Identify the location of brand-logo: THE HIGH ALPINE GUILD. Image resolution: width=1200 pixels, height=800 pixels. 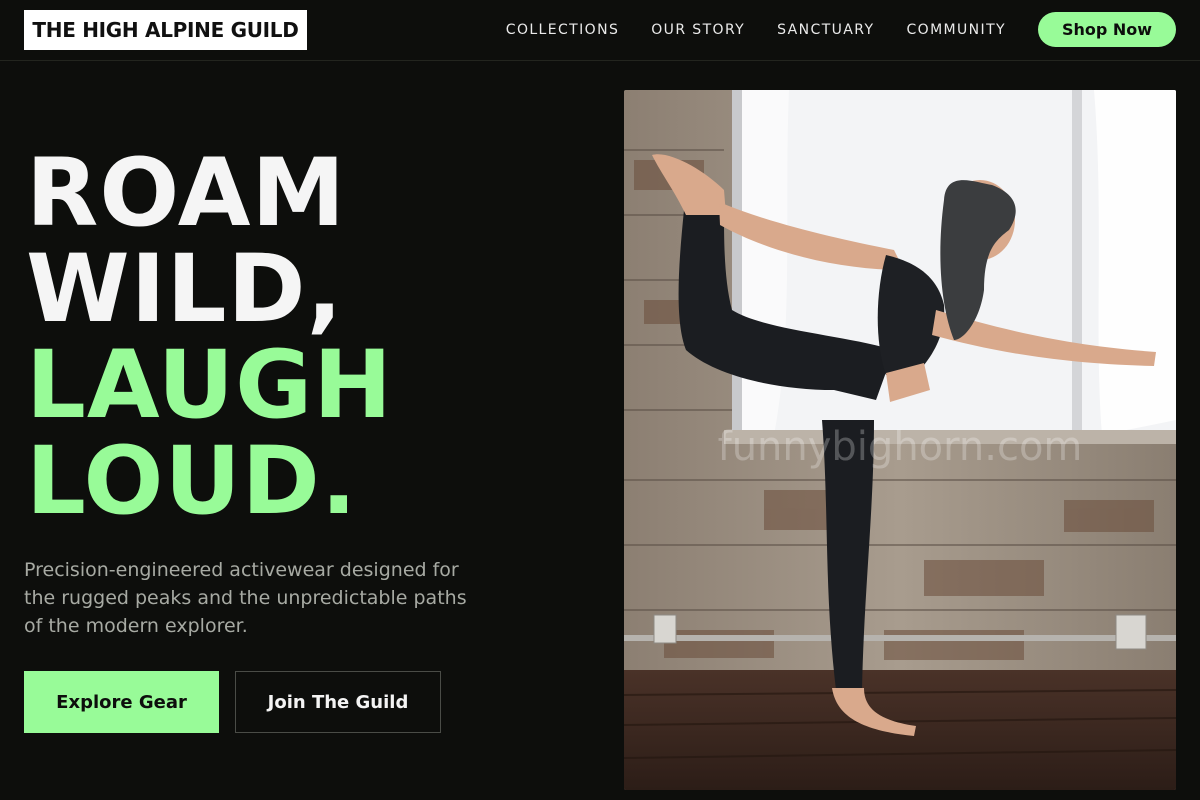
(165, 30).